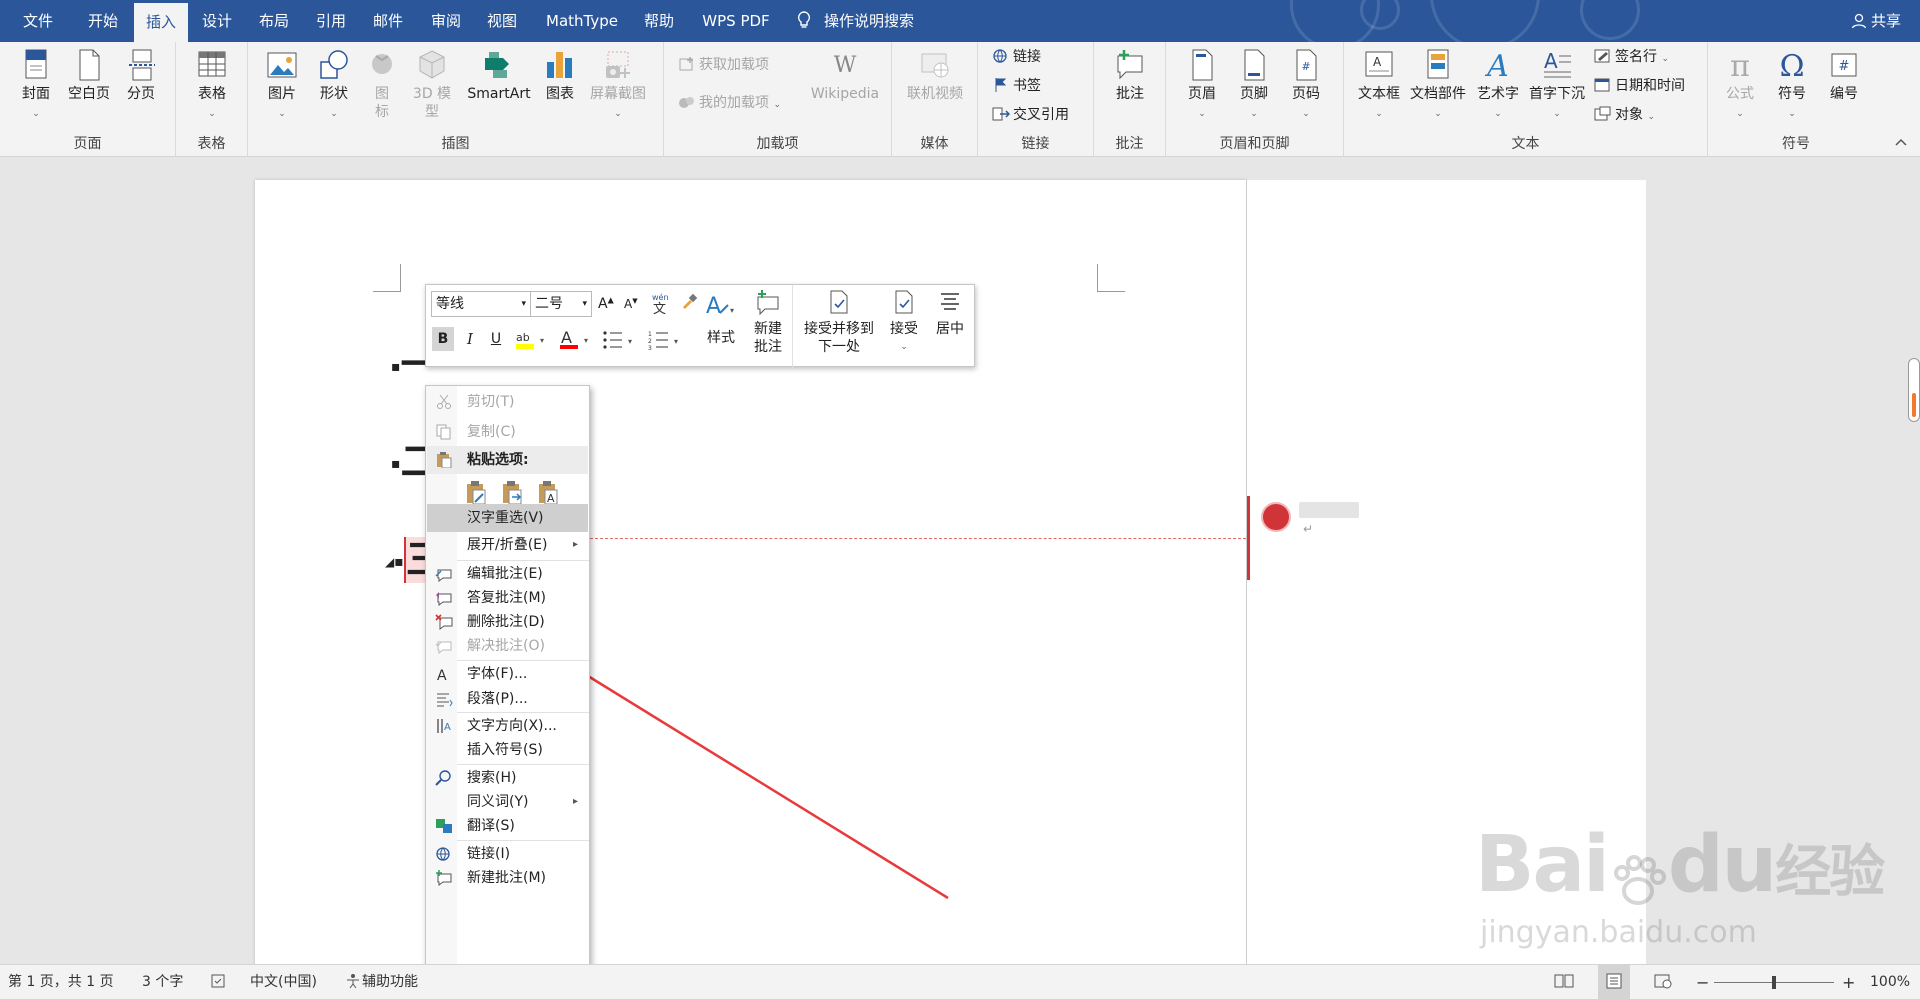  I want to click on font-size-select: 二号 ▾, so click(561, 304).